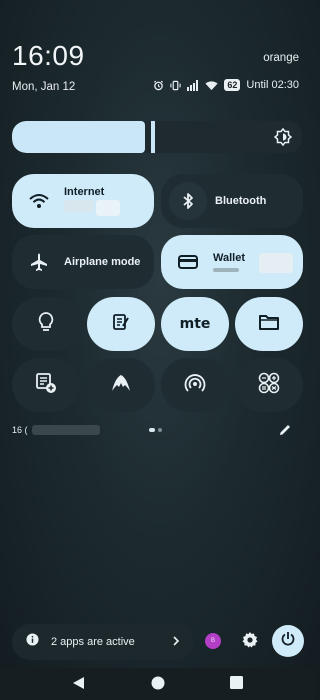  Describe the element at coordinates (241, 201) in the screenshot. I see `tile-bluetooth-label: Bluetooth` at that location.